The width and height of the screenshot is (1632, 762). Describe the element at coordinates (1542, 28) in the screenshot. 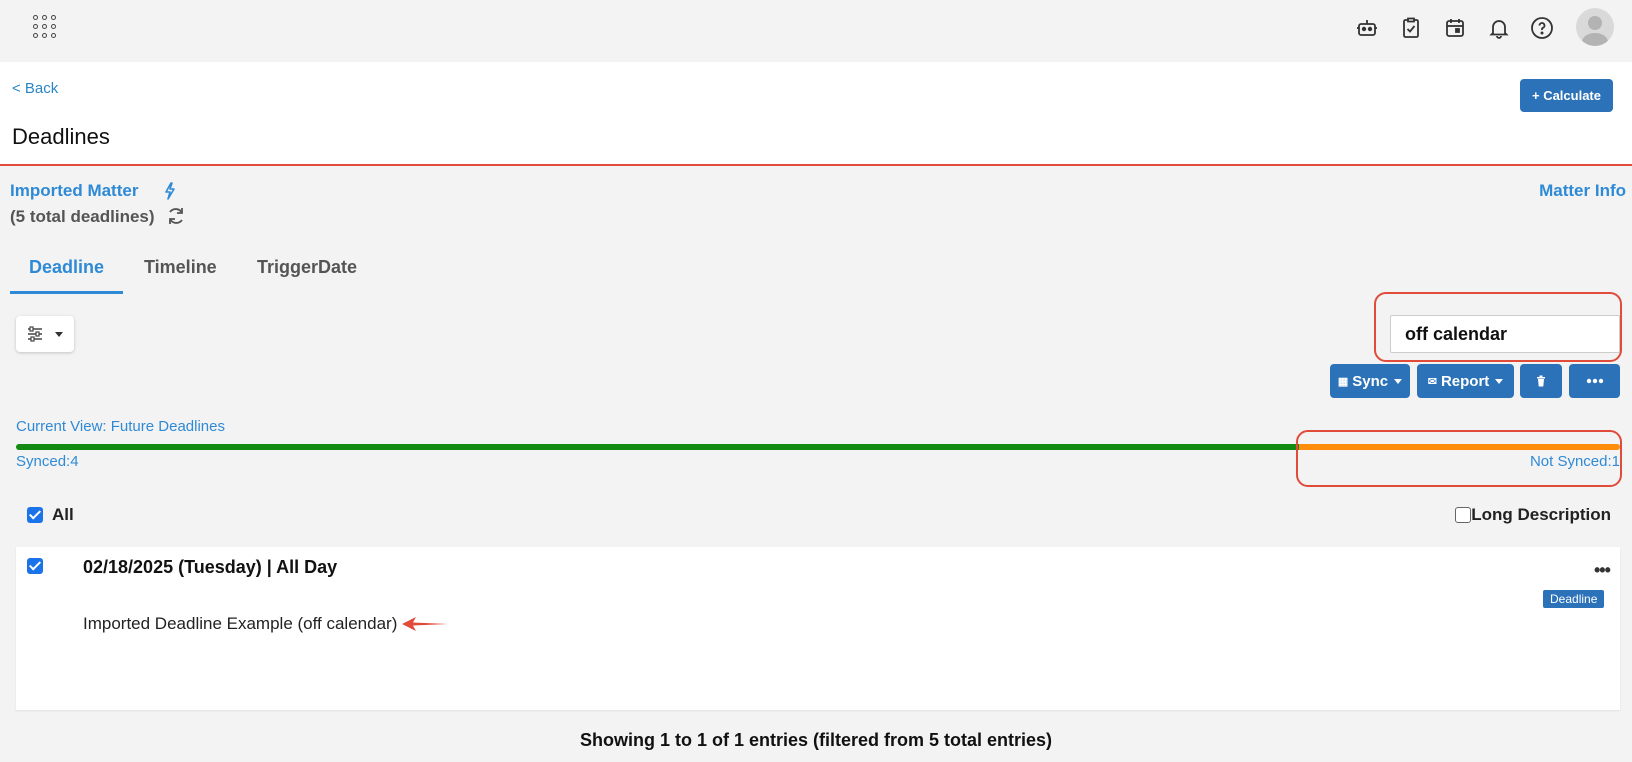

I see `help-icon` at that location.